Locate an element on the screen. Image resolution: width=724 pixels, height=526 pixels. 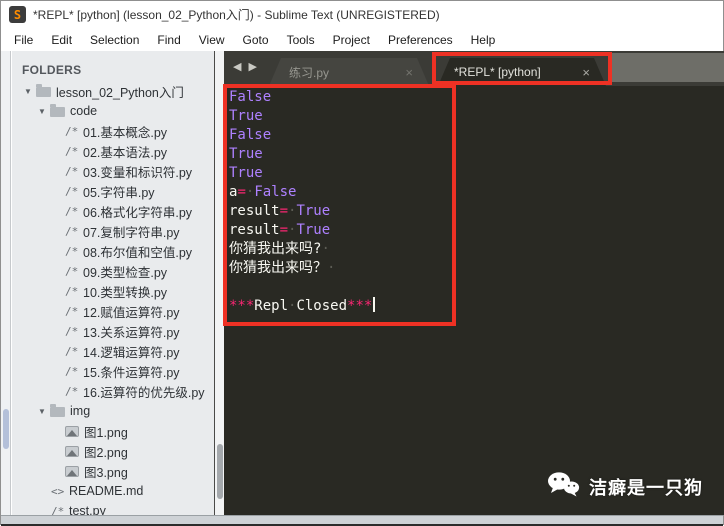
sidebar-left-scrollbar is located at coordinates (6, 283).